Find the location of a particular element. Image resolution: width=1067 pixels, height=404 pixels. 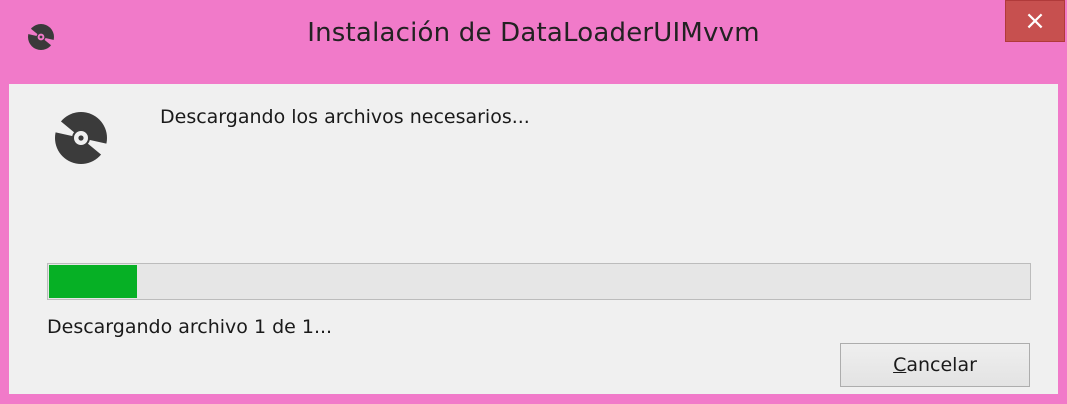

cancel-button-label: ancelar is located at coordinates (941, 365).